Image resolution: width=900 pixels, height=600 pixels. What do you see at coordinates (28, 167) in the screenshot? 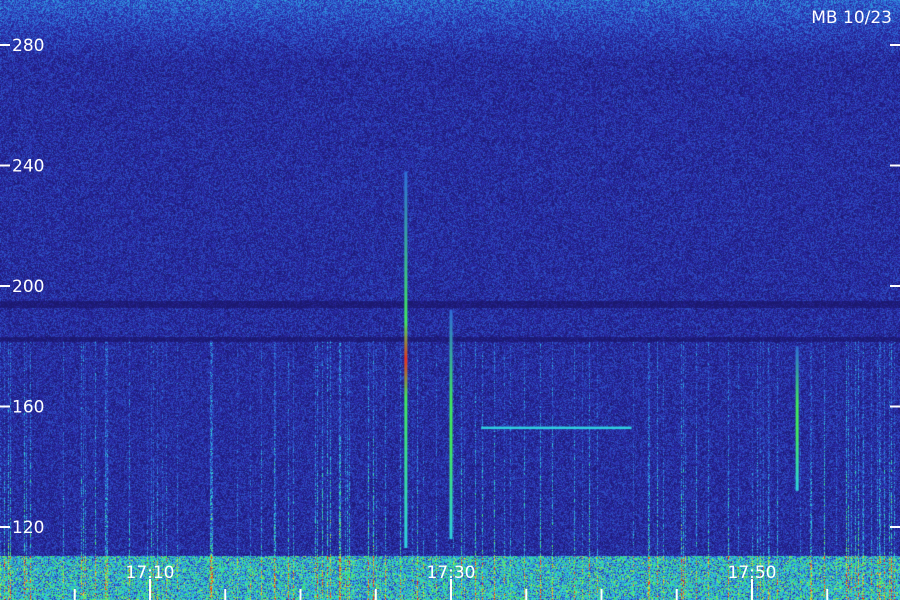
I see `y-tick-label: 240` at bounding box center [28, 167].